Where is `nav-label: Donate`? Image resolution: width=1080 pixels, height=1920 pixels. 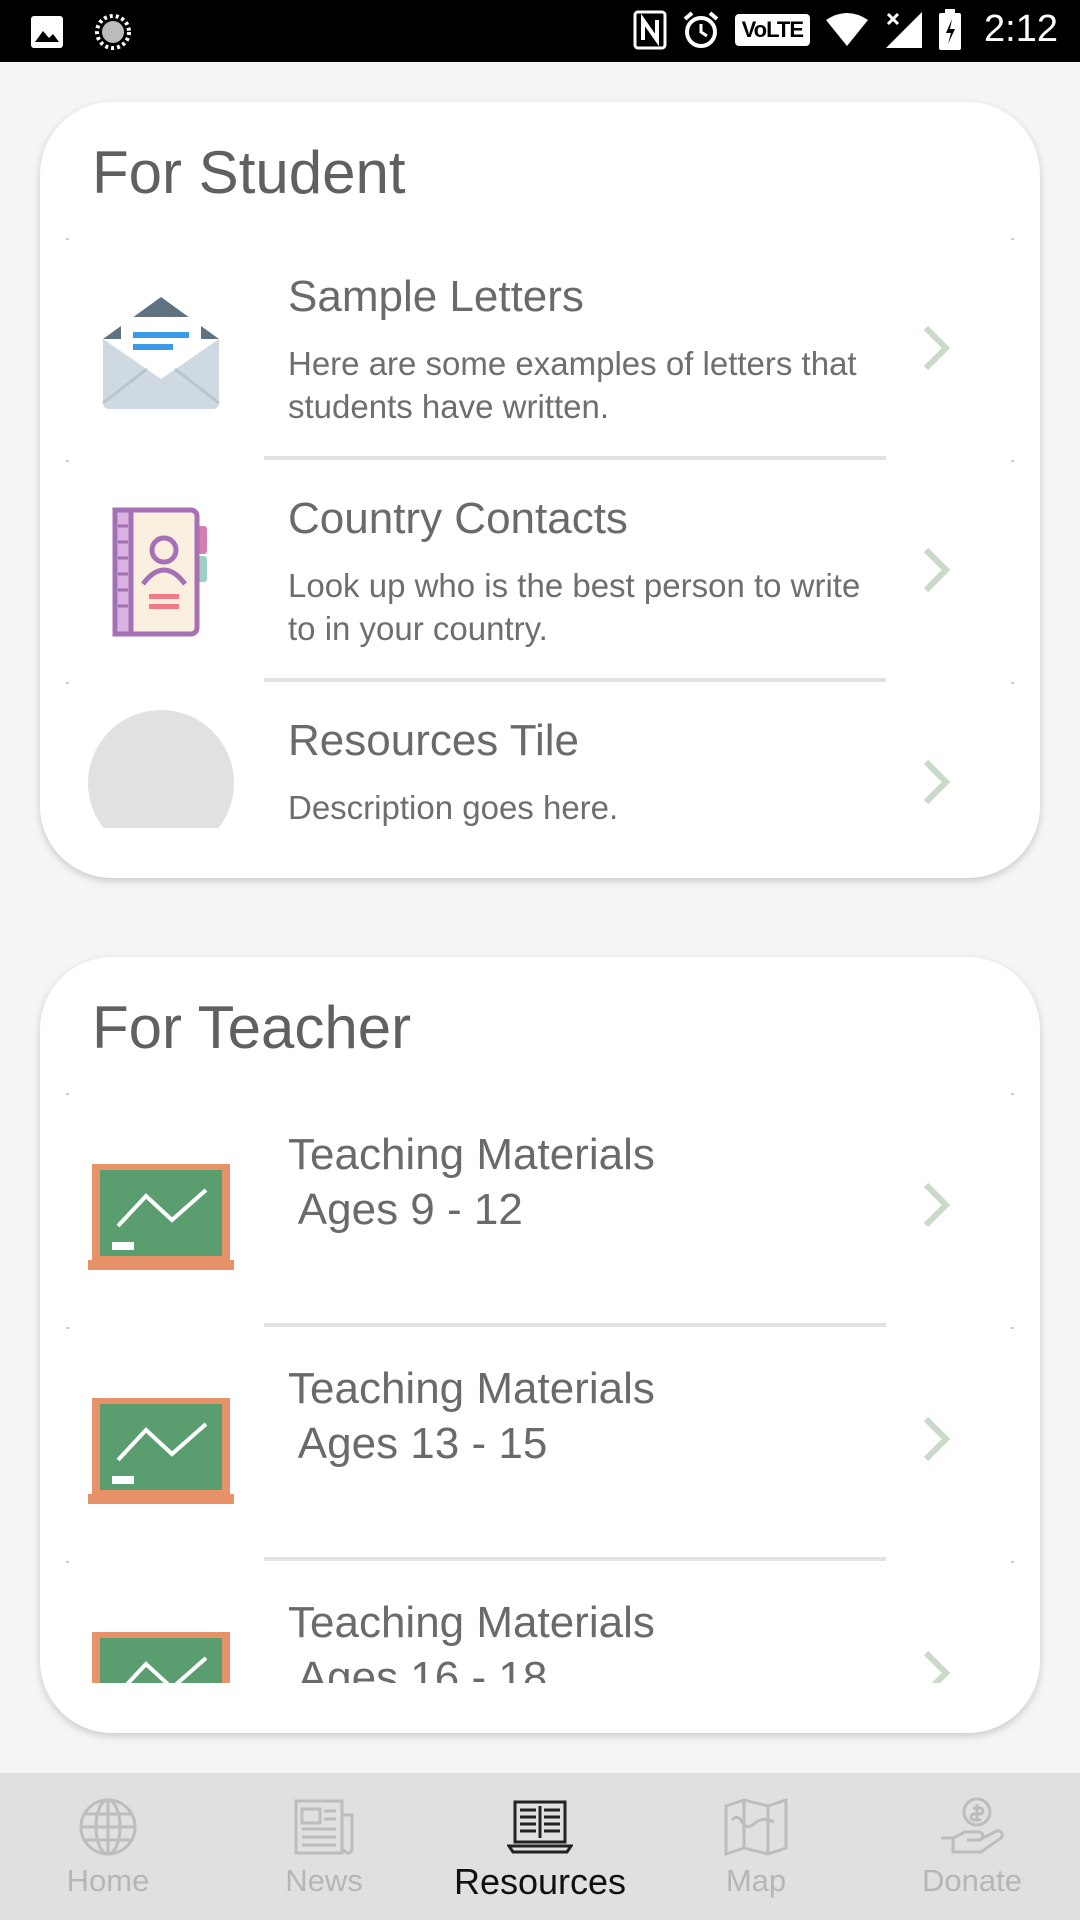
nav-label: Donate is located at coordinates (972, 1880).